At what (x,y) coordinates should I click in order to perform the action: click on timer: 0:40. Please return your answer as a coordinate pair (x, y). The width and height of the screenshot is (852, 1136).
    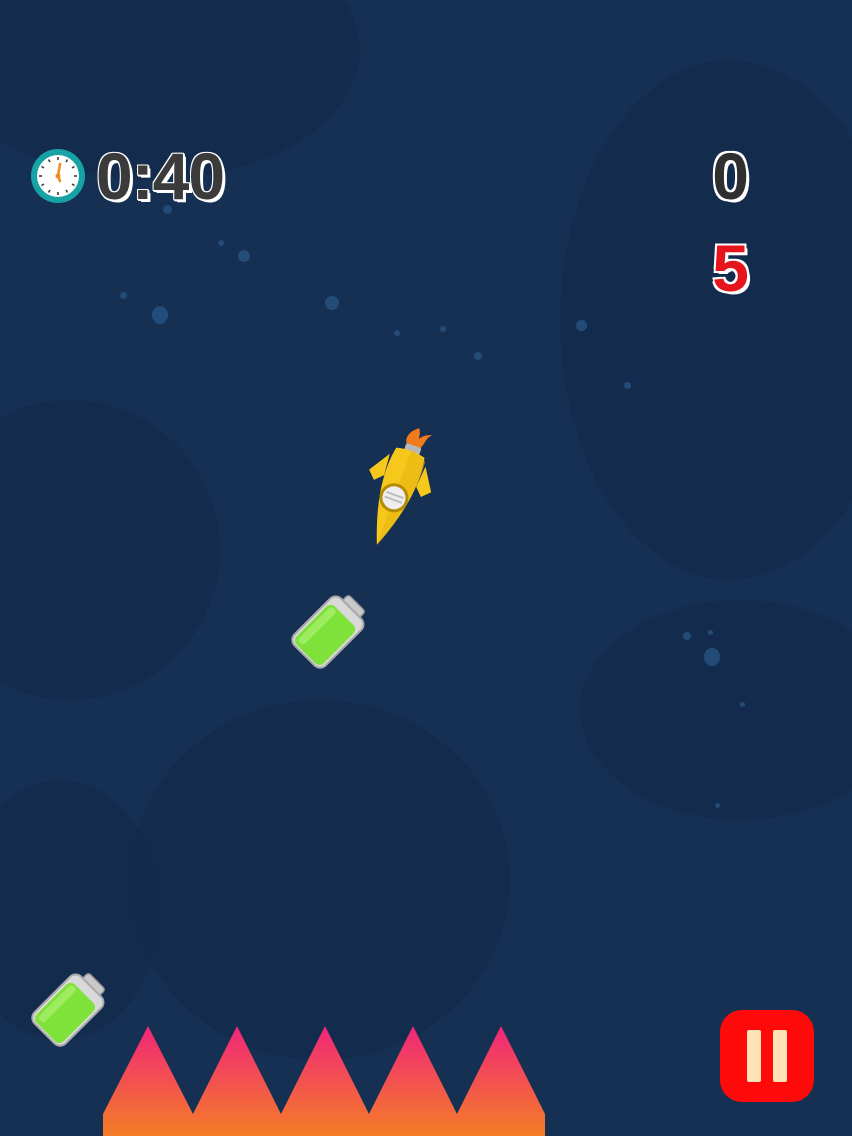
    Looking at the image, I should click on (127, 176).